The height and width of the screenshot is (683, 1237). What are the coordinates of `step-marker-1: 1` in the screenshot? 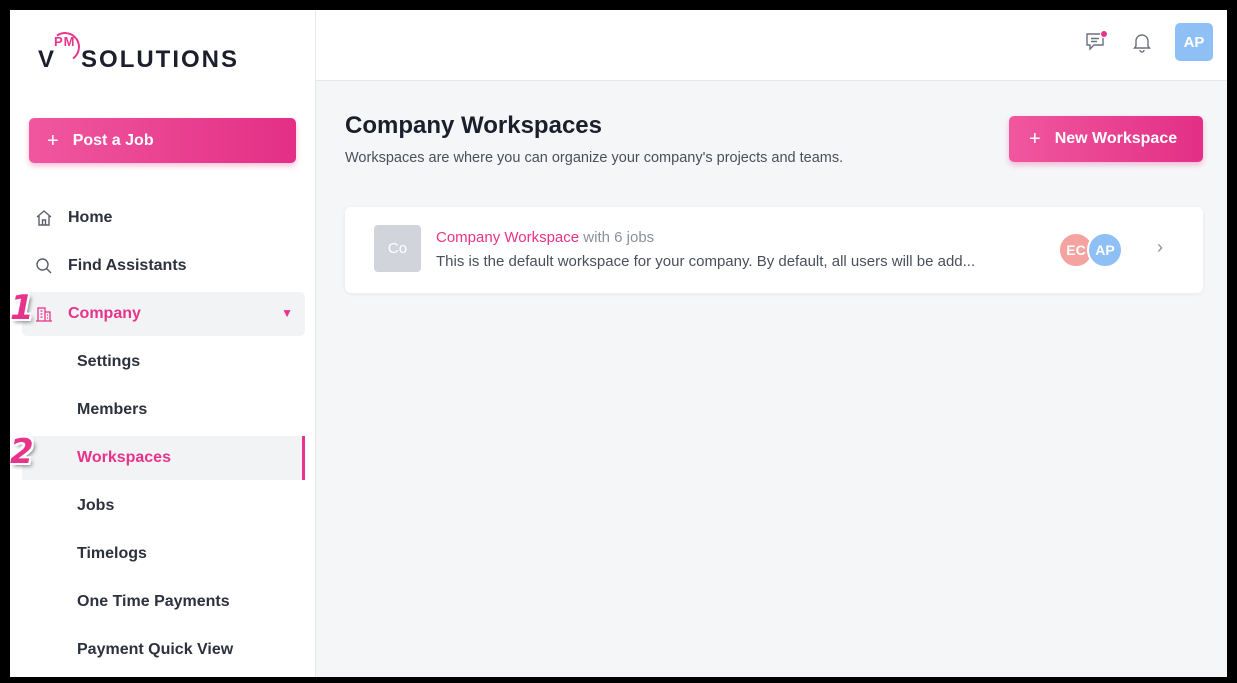 It's located at (22, 308).